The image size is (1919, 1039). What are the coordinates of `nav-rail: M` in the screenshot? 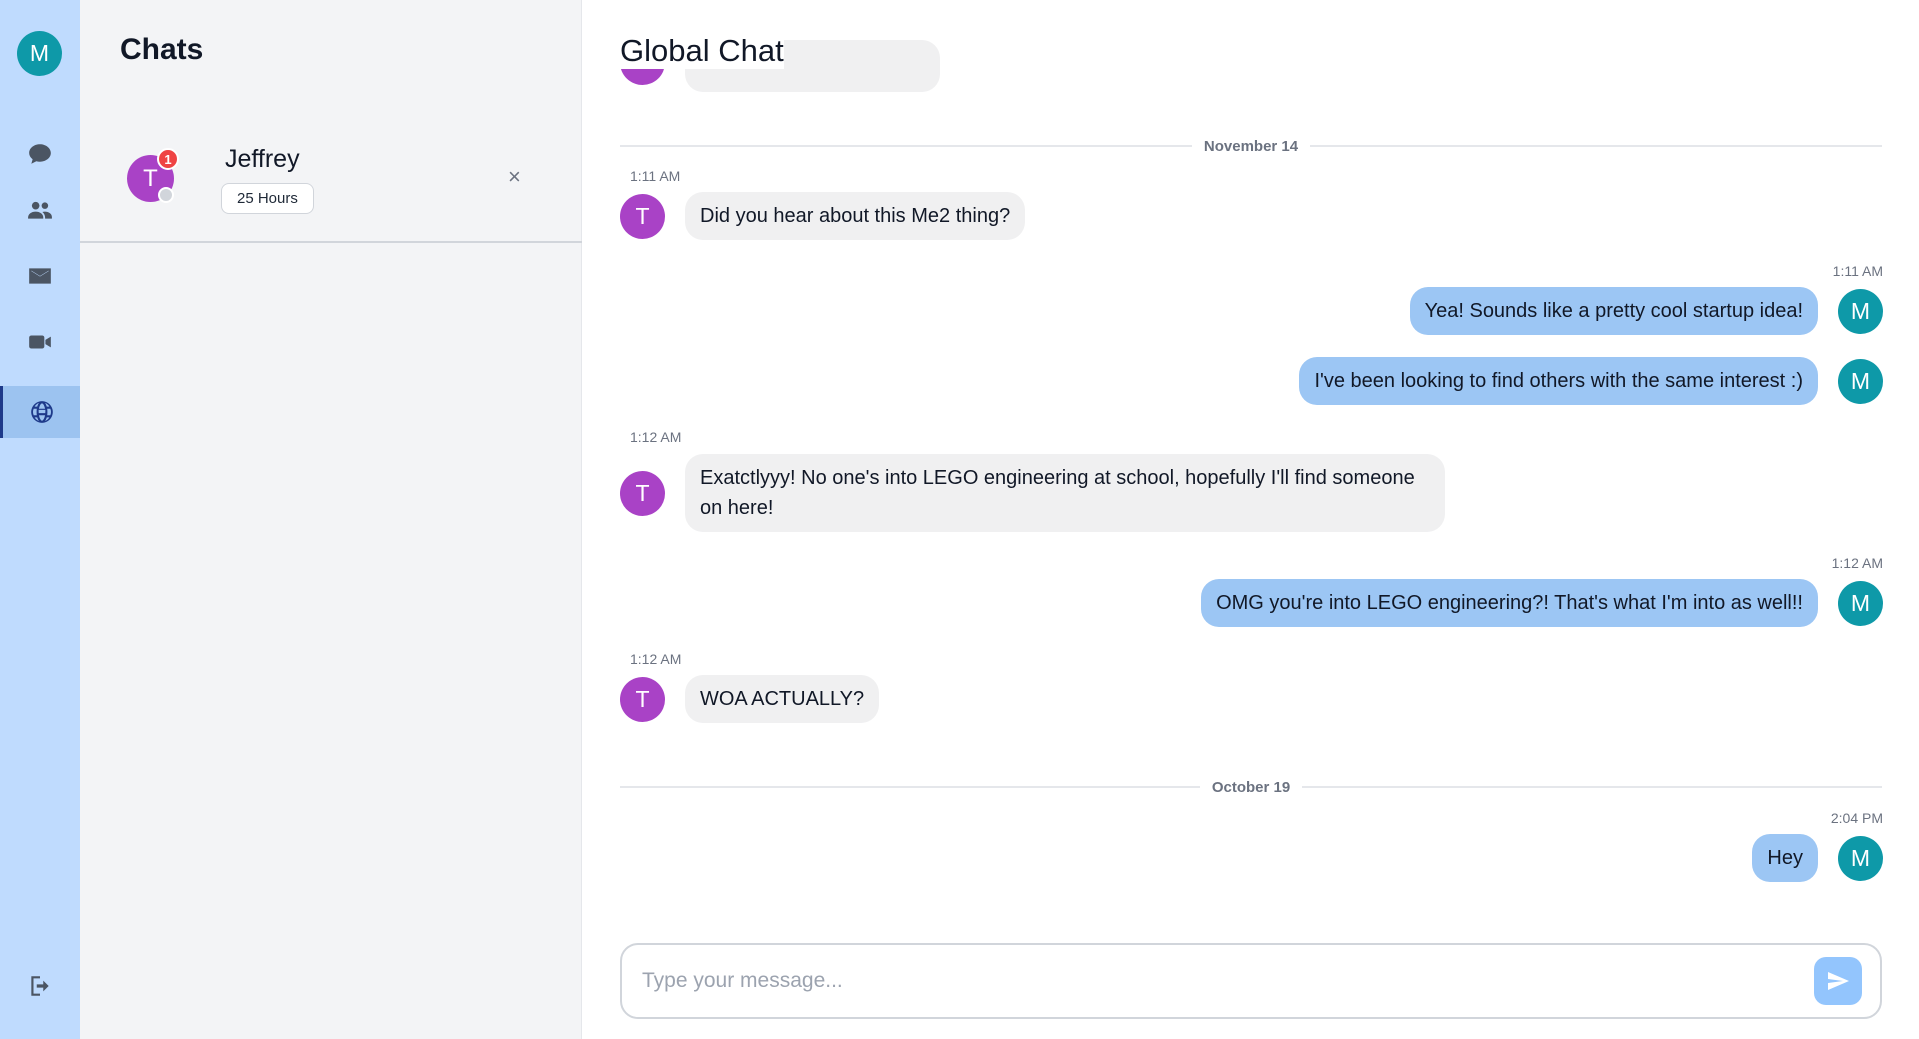 It's located at (40, 519).